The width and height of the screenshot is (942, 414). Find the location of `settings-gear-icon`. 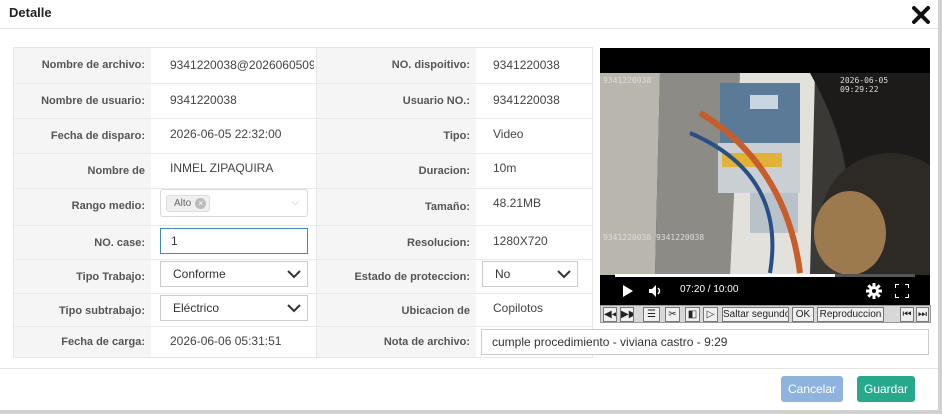

settings-gear-icon is located at coordinates (874, 291).